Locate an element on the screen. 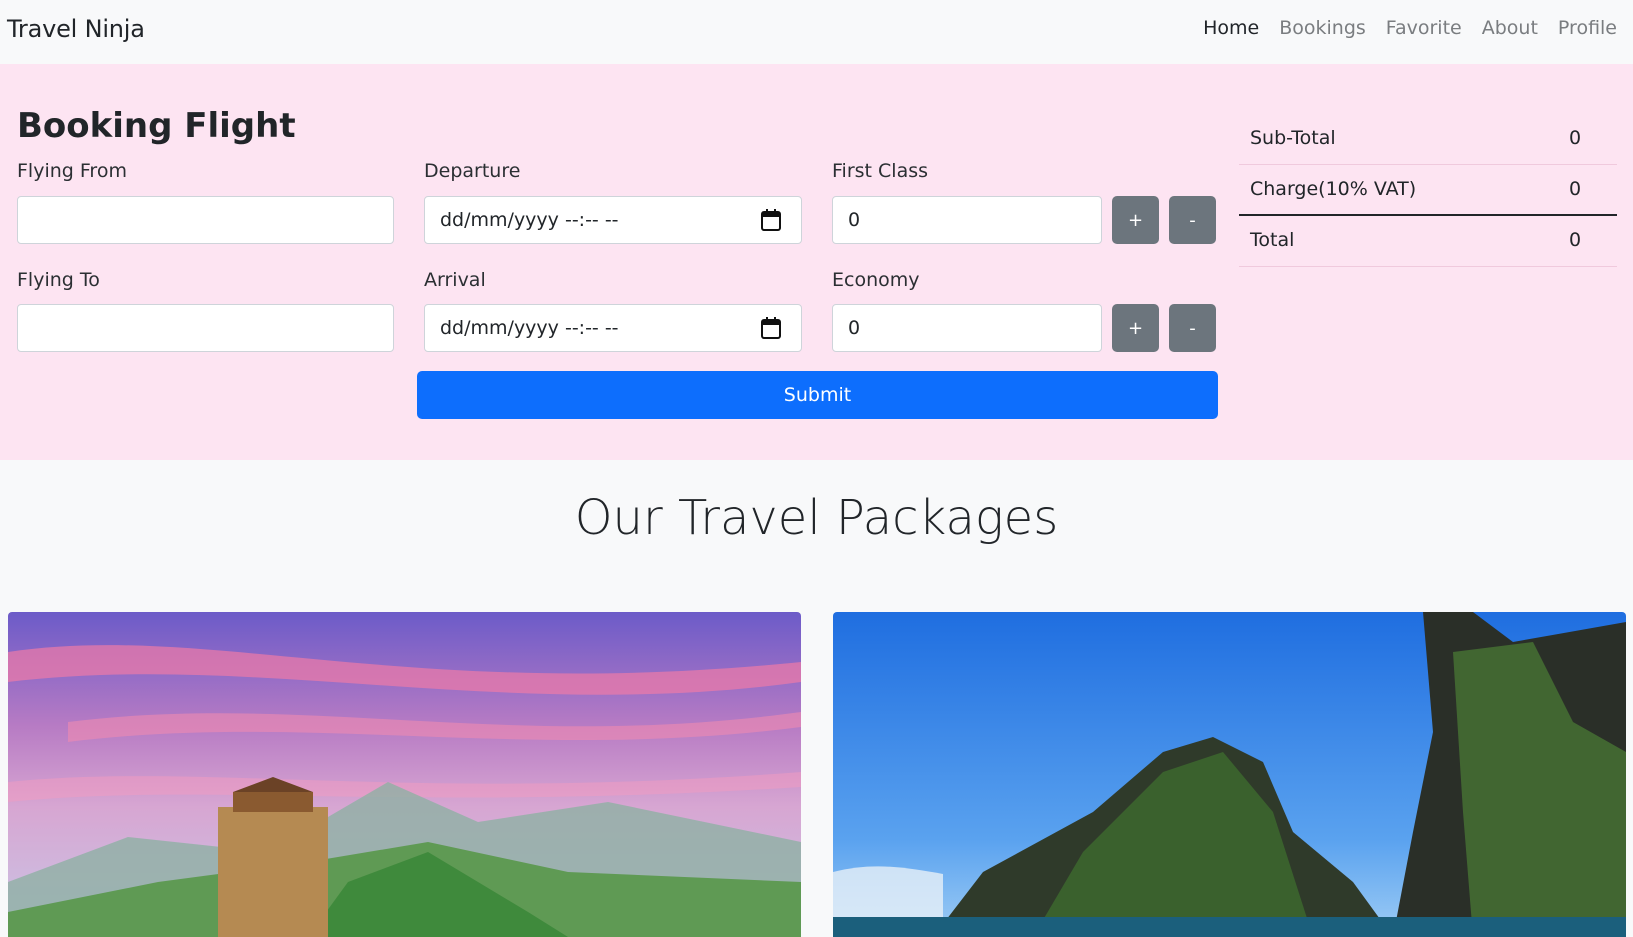 The height and width of the screenshot is (937, 1633). first-class-input: 0 is located at coordinates (967, 220).